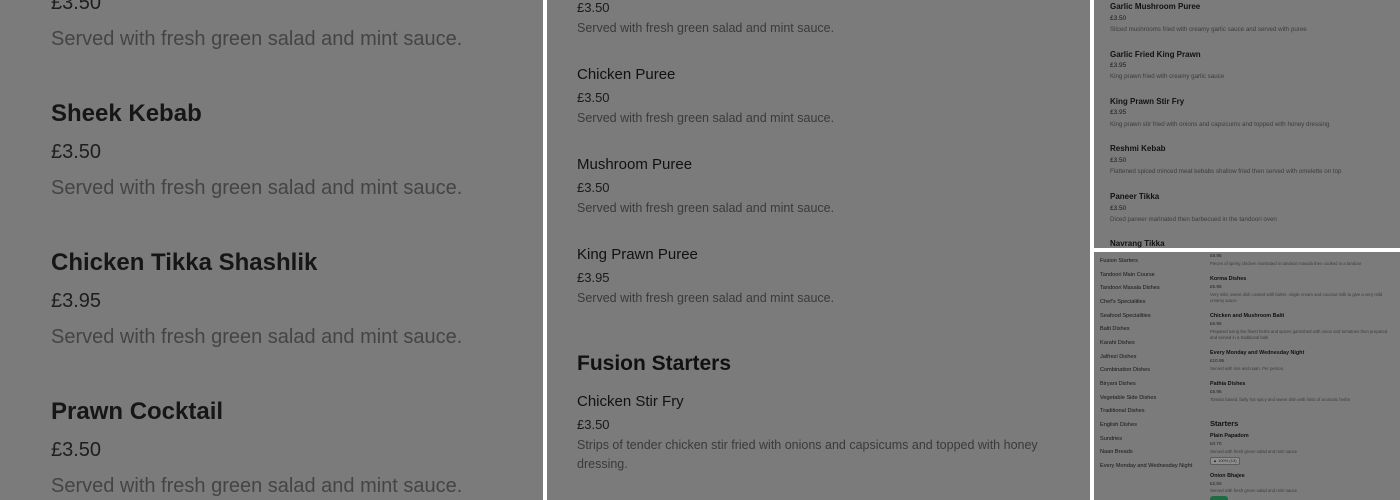  Describe the element at coordinates (1137, 243) in the screenshot. I see `item-name: Navrang Tikka` at that location.